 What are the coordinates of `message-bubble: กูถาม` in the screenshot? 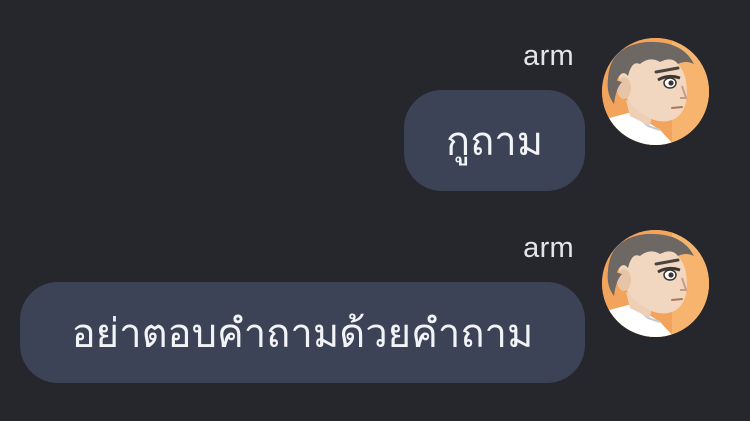 It's located at (494, 140).